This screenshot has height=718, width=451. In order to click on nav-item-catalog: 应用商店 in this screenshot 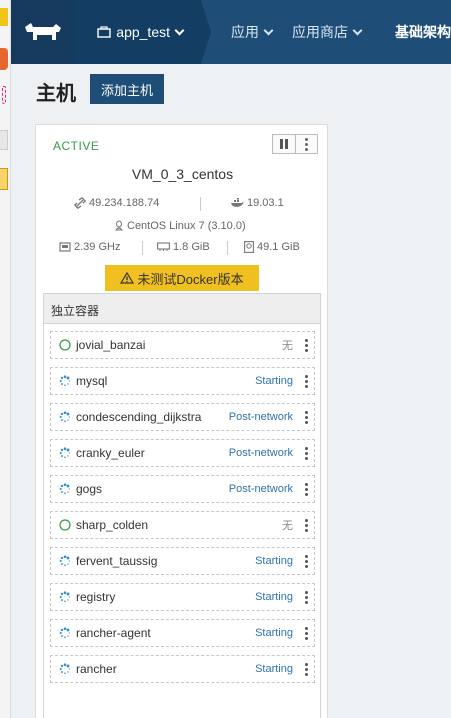, I will do `click(327, 32)`.